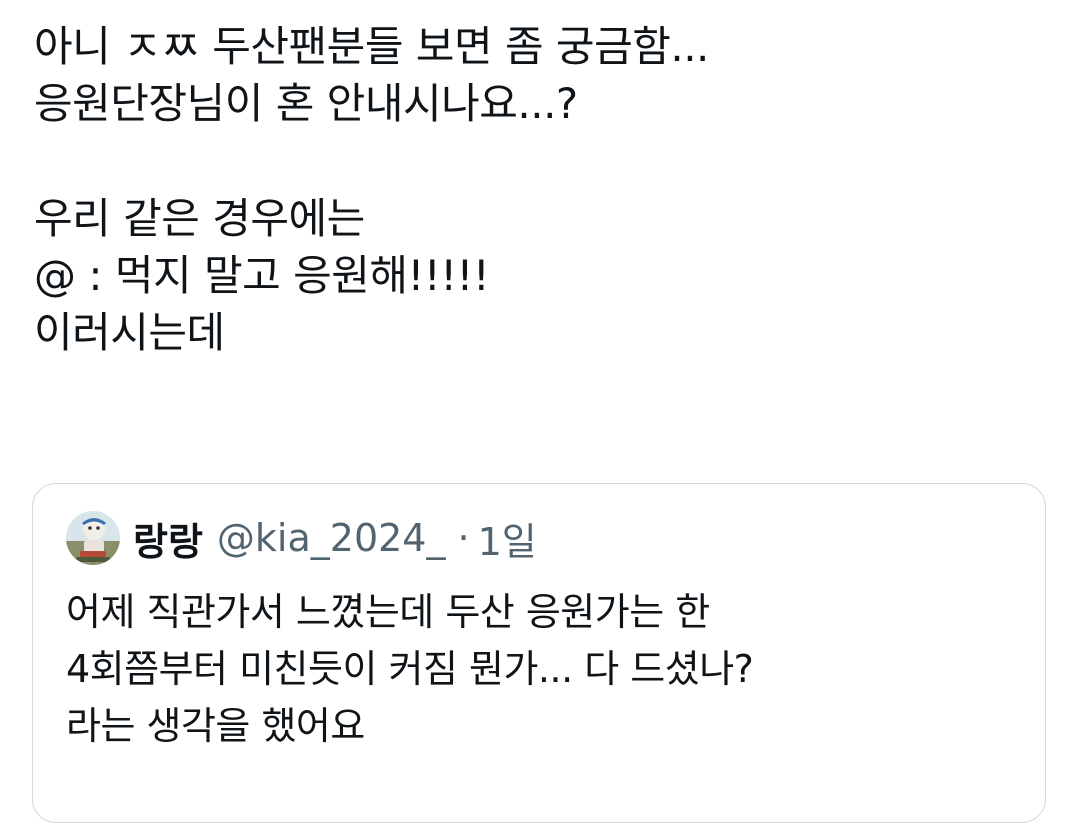  I want to click on quoted-handle: @kia_2024_, so click(331, 538).